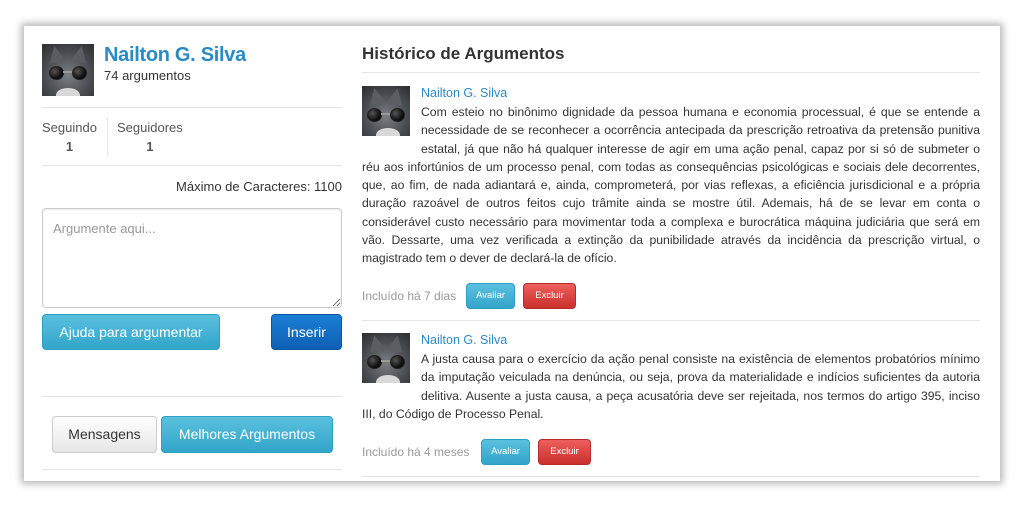 This screenshot has width=1024, height=507. What do you see at coordinates (147, 75) in the screenshot?
I see `argument-count: 74 argumentos` at bounding box center [147, 75].